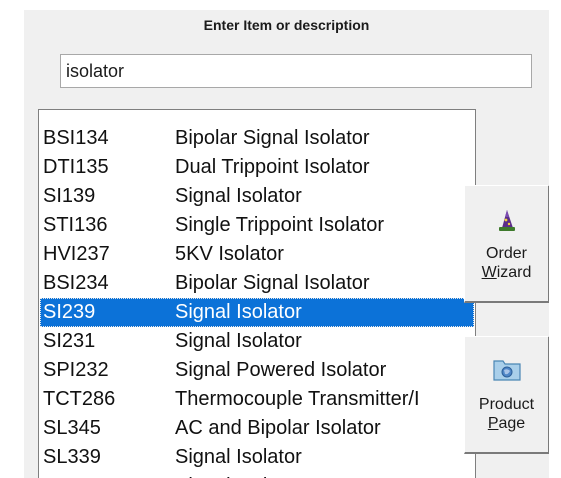 The image size is (561, 478). Describe the element at coordinates (506, 404) in the screenshot. I see `product-page-label-line1: Product` at that location.